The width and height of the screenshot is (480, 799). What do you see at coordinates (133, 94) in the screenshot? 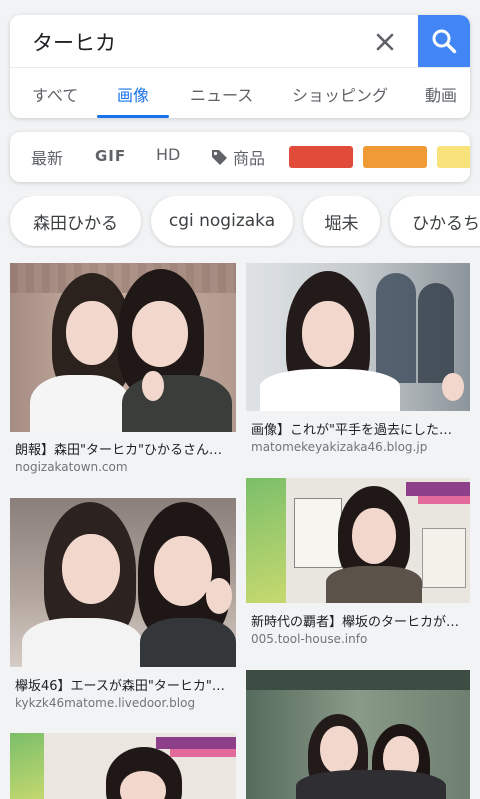
I see `tab-images: 画像` at bounding box center [133, 94].